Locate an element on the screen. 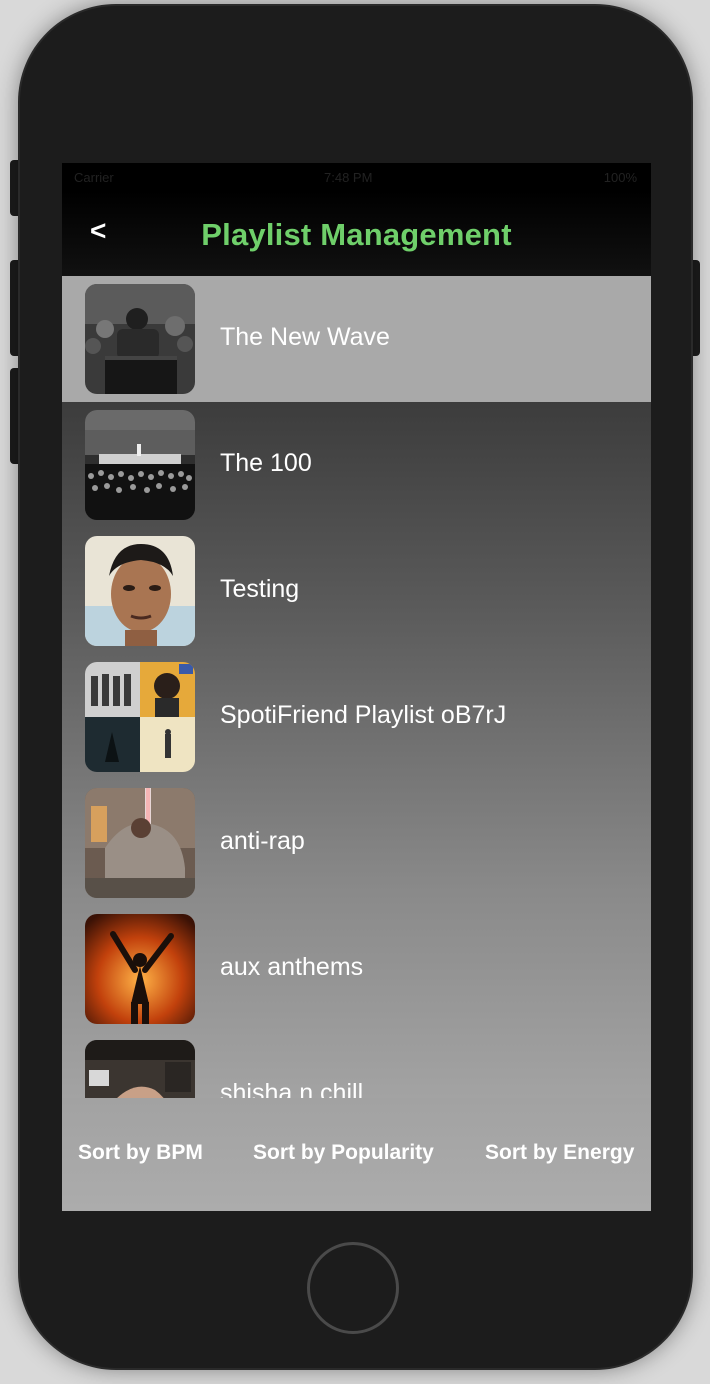  playlist-name: Testing is located at coordinates (260, 589).